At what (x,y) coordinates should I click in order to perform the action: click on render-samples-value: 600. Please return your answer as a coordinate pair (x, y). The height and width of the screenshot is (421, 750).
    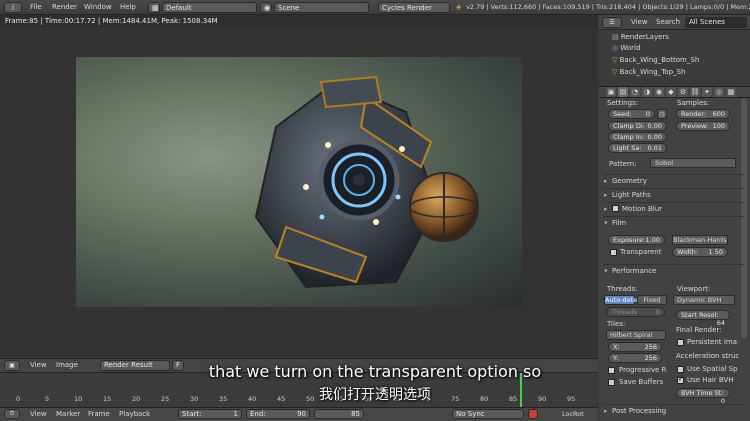
    Looking at the image, I should click on (718, 114).